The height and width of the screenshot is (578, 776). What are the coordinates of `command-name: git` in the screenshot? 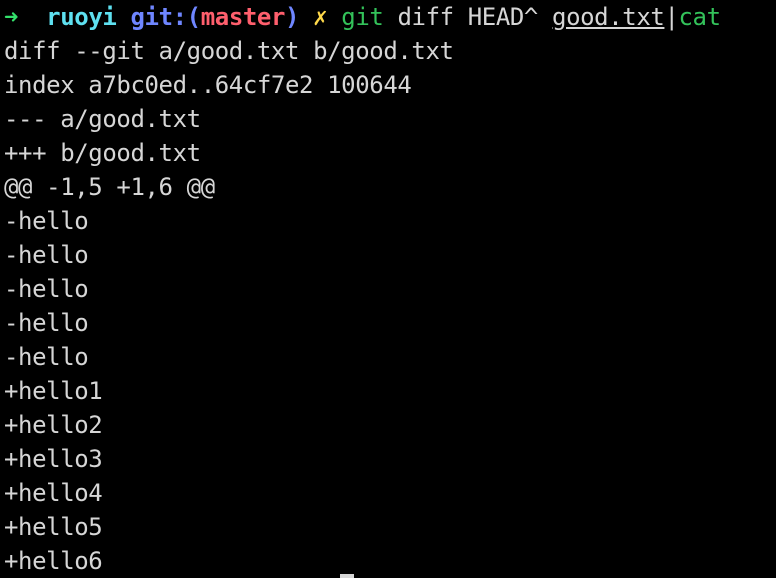 It's located at (362, 17).